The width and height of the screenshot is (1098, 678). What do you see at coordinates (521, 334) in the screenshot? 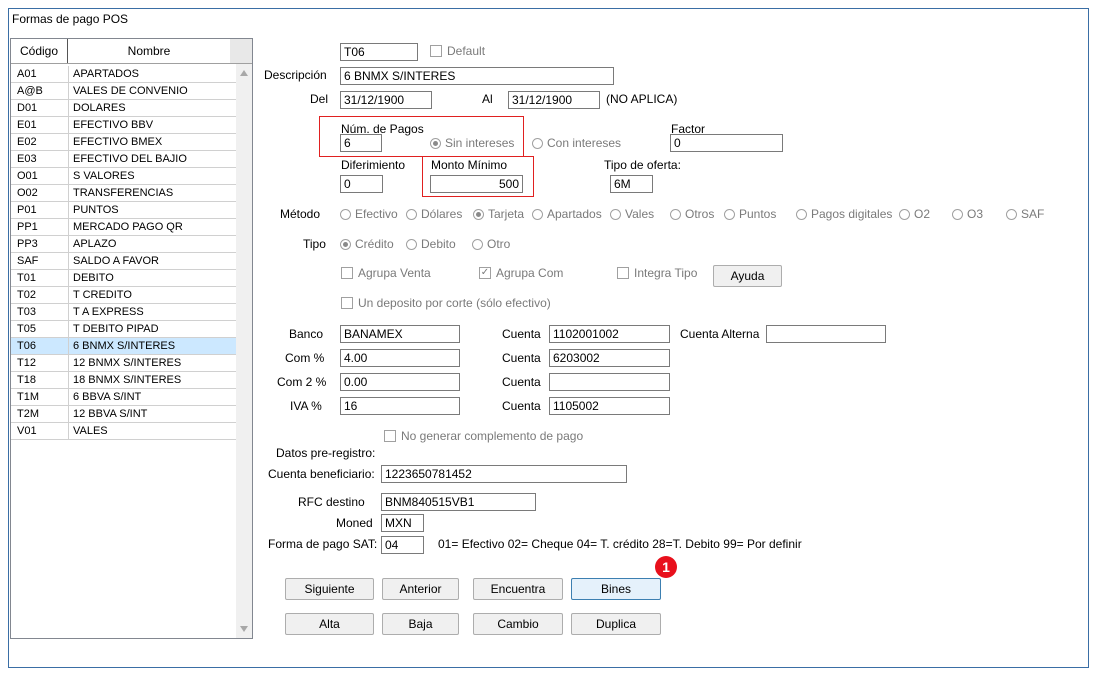
I see `cuenta-label-1: Cuenta` at bounding box center [521, 334].